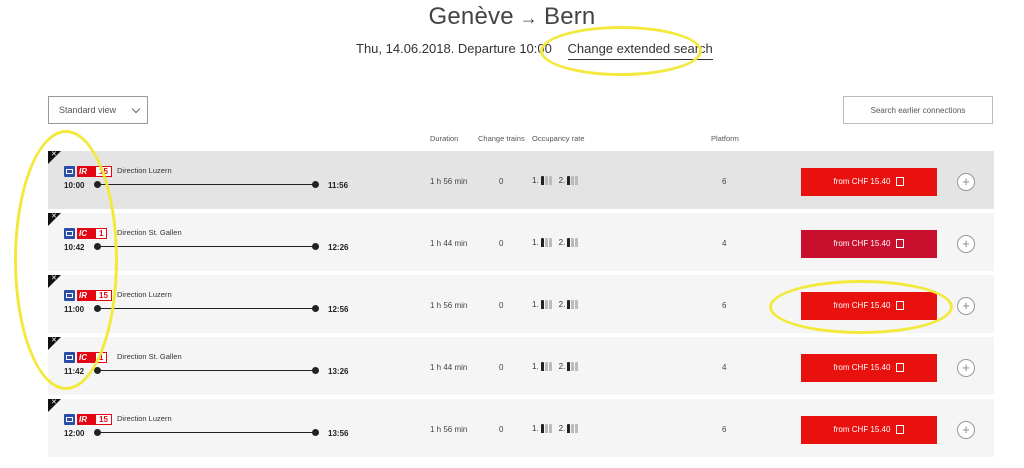 The height and width of the screenshot is (468, 1024). I want to click on column-header-change-trains: Change trains, so click(501, 138).